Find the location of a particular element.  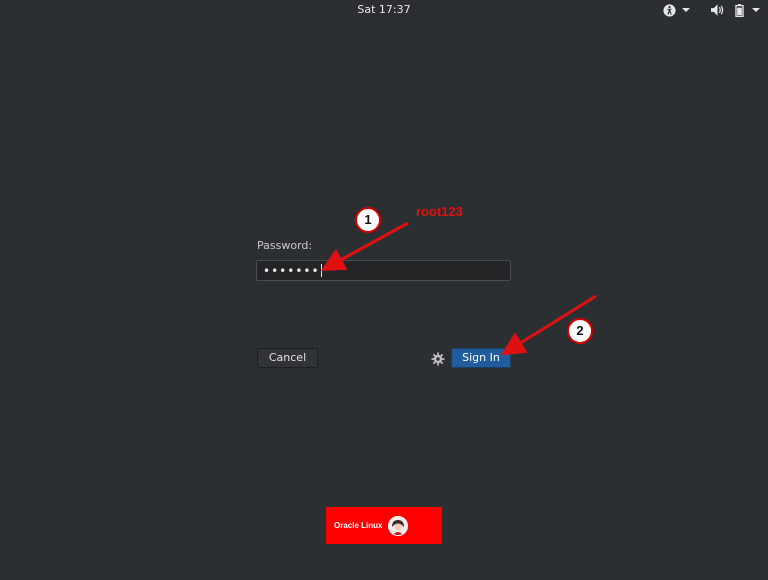

cancel-button: Cancel is located at coordinates (287, 358).